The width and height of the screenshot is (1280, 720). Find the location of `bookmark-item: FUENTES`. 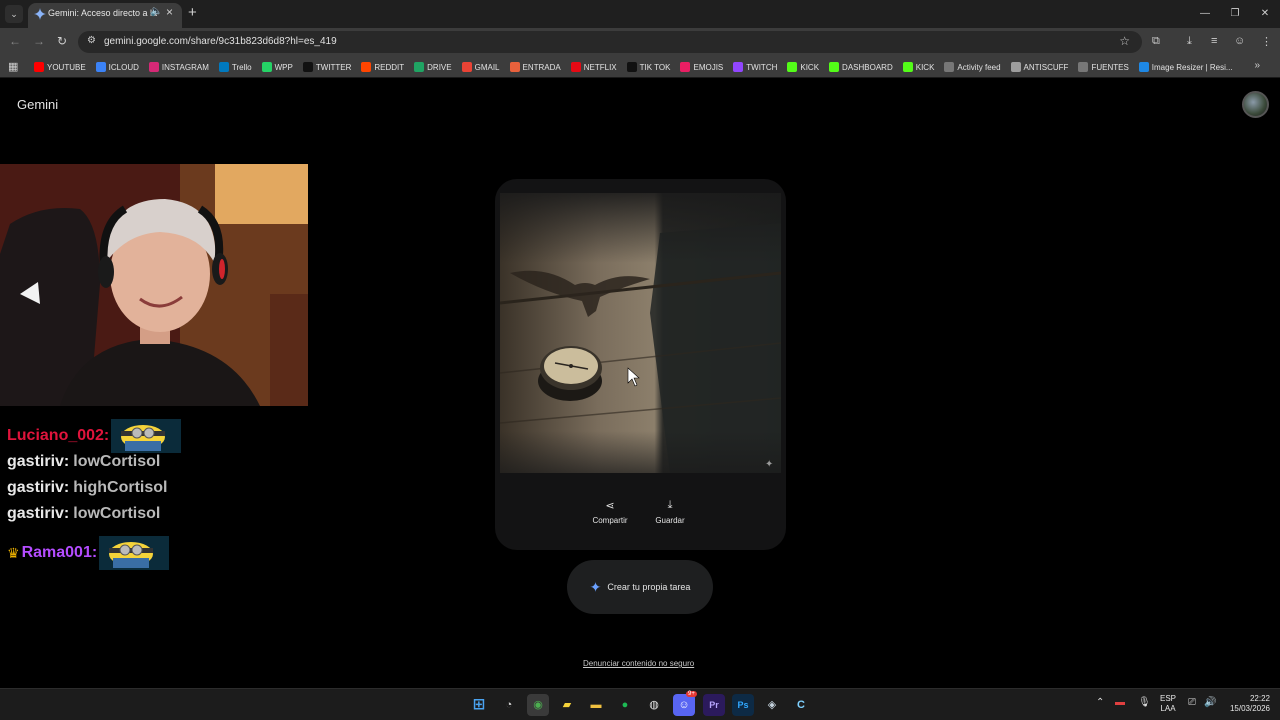

bookmark-item: FUENTES is located at coordinates (1103, 67).